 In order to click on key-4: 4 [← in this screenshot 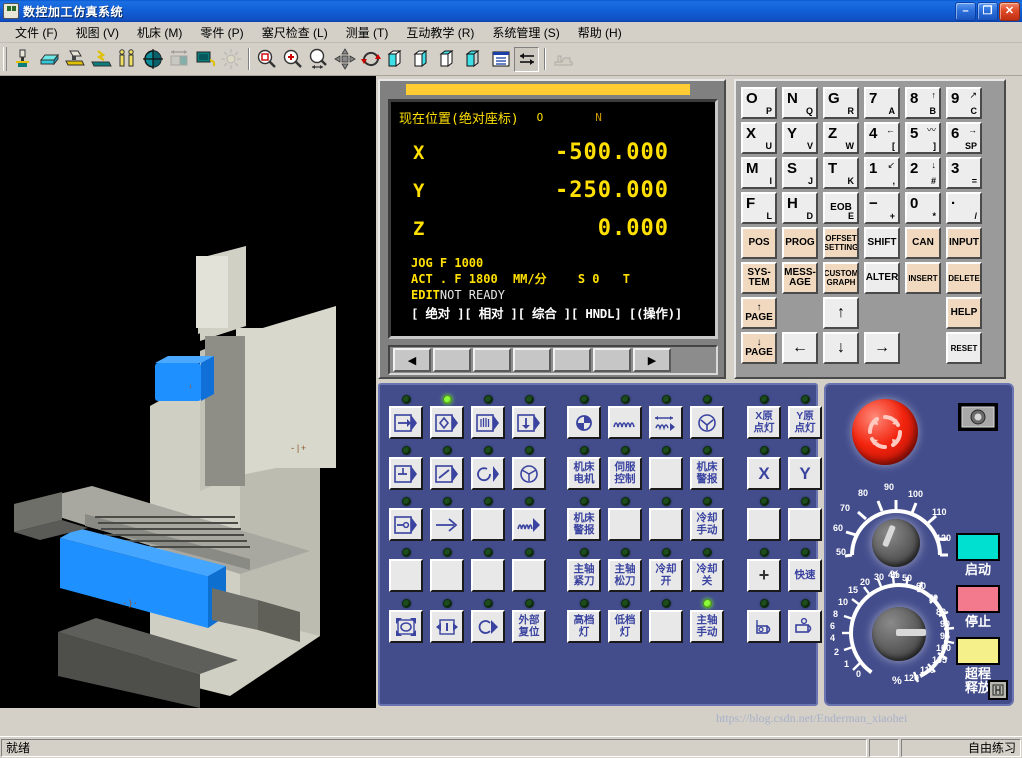, I will do `click(882, 138)`.